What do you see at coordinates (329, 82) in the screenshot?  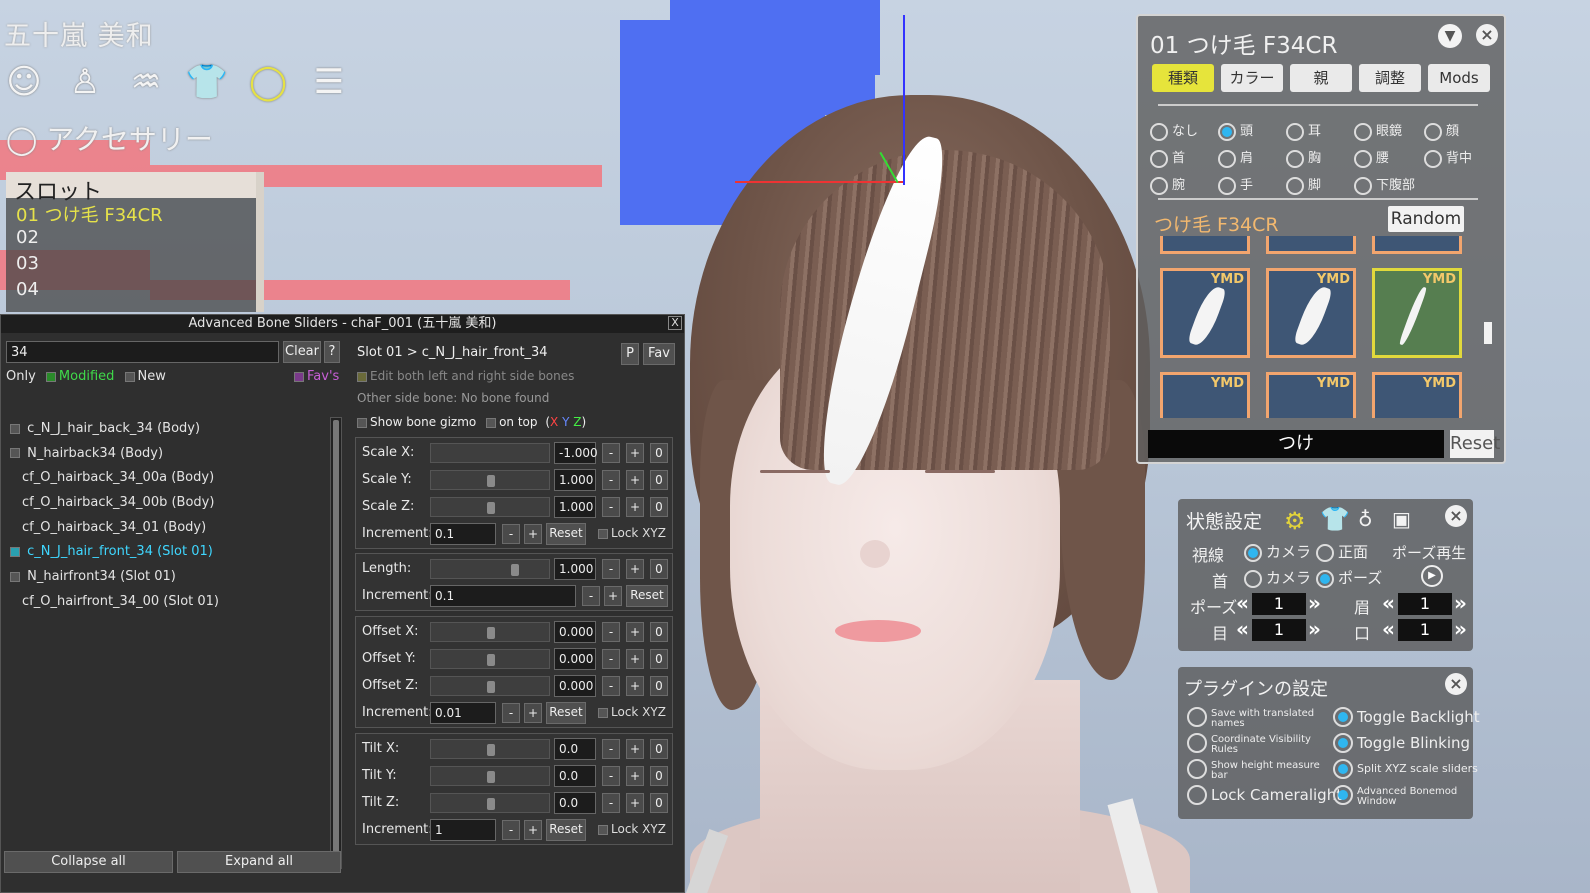 I see `list-icon: ☰` at bounding box center [329, 82].